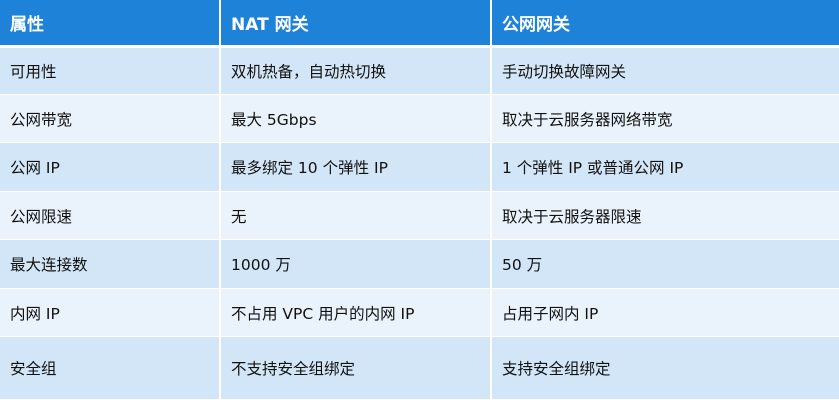 Image resolution: width=839 pixels, height=400 pixels. I want to click on row-public-cell: 取决于云服务器网络带宽, so click(665, 119).